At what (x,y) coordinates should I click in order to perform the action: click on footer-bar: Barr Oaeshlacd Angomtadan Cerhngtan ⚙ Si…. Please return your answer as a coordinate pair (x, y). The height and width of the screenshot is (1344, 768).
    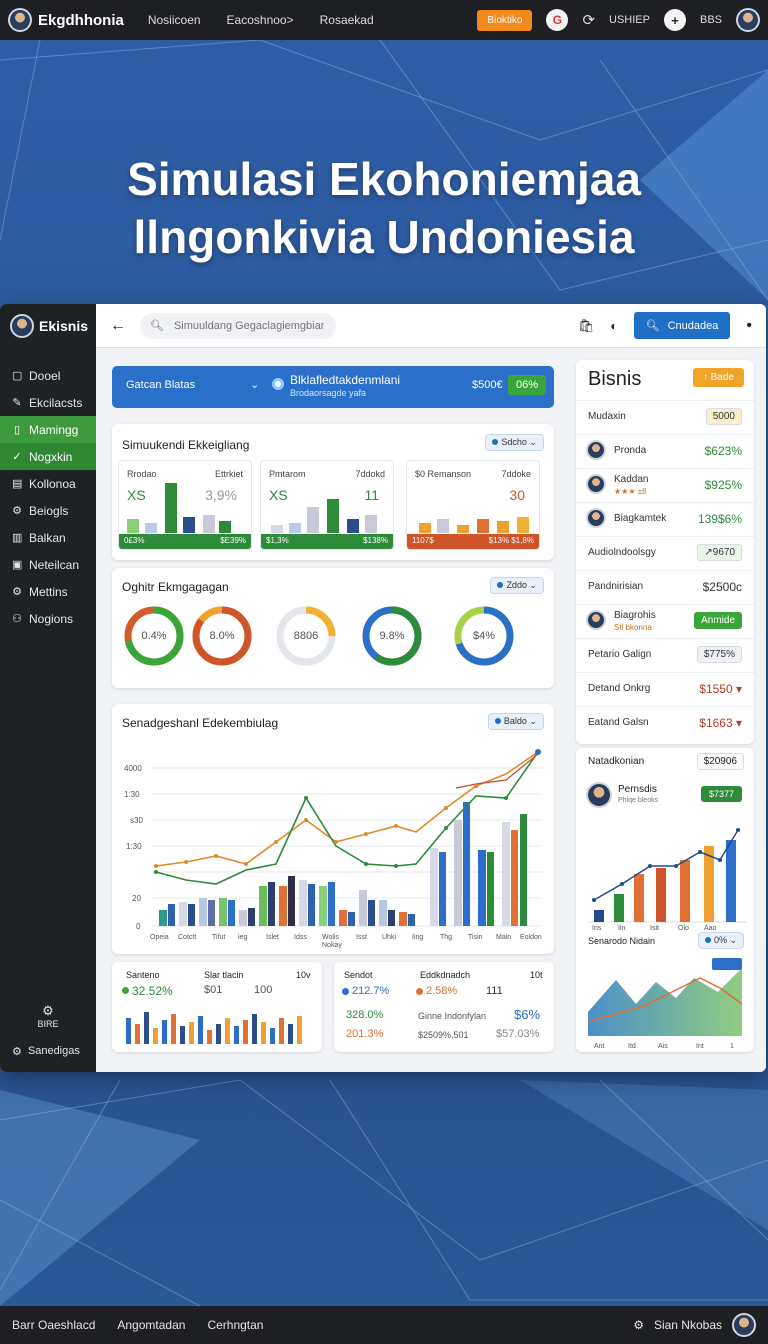
    Looking at the image, I should click on (384, 1325).